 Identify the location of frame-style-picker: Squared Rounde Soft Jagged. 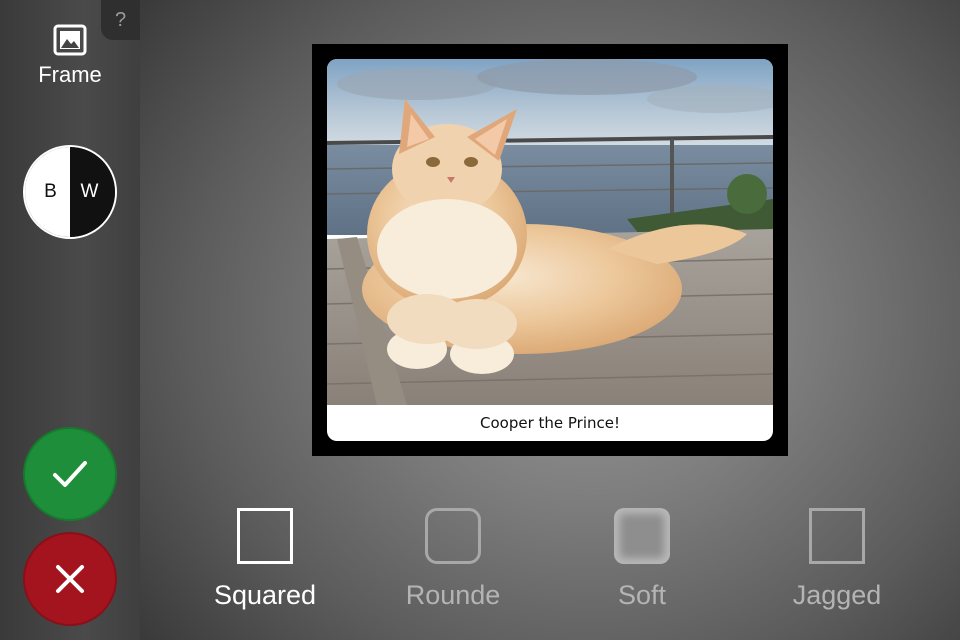
(550, 568).